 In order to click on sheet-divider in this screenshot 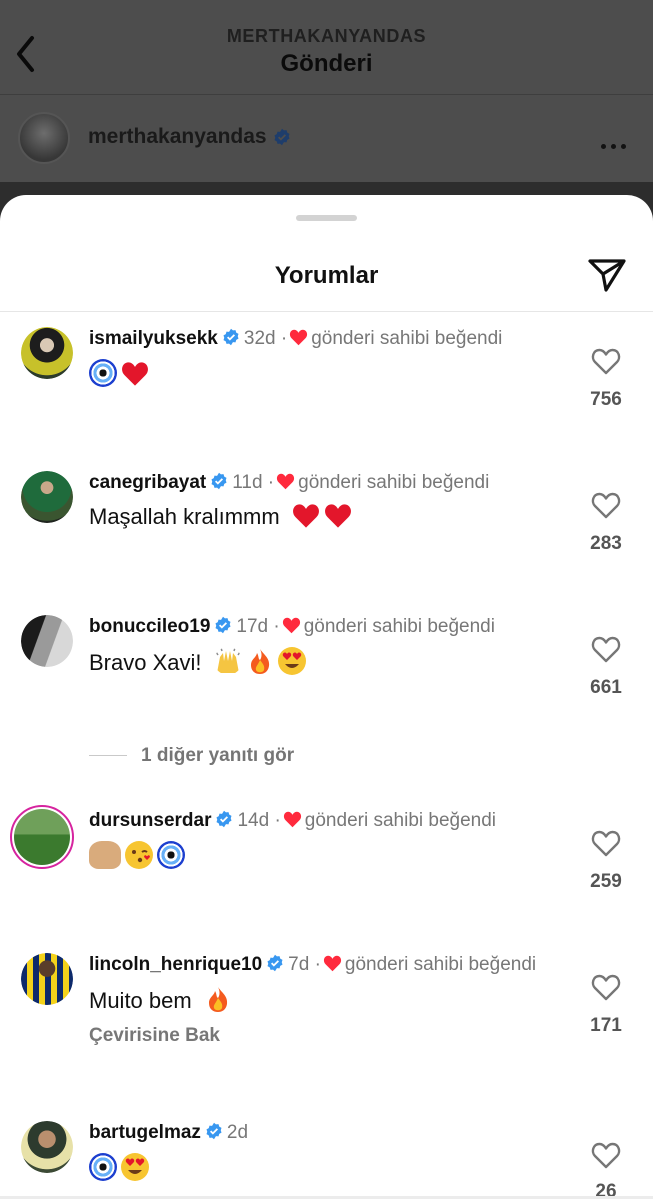, I will do `click(326, 311)`.